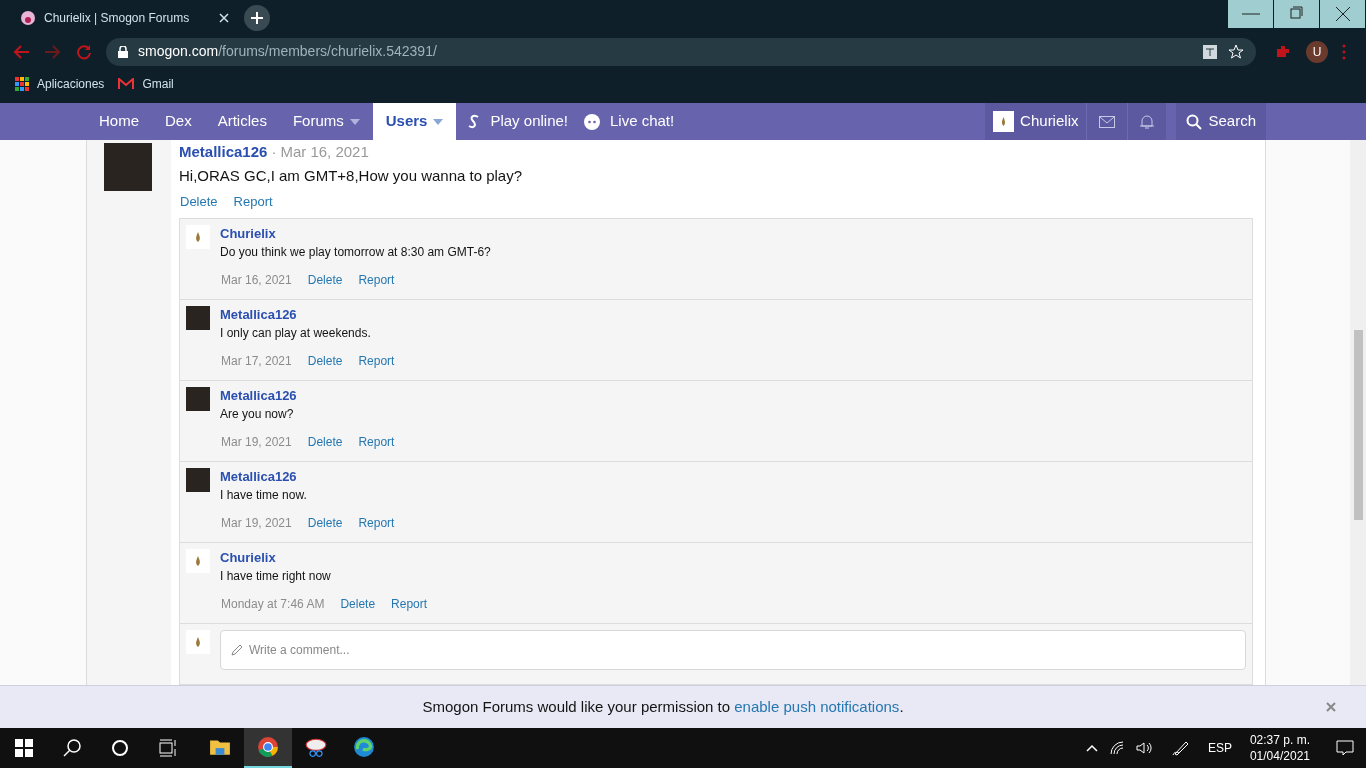 The image size is (1366, 768). Describe the element at coordinates (158, 84) in the screenshot. I see `bookmark-link: Gmail` at that location.